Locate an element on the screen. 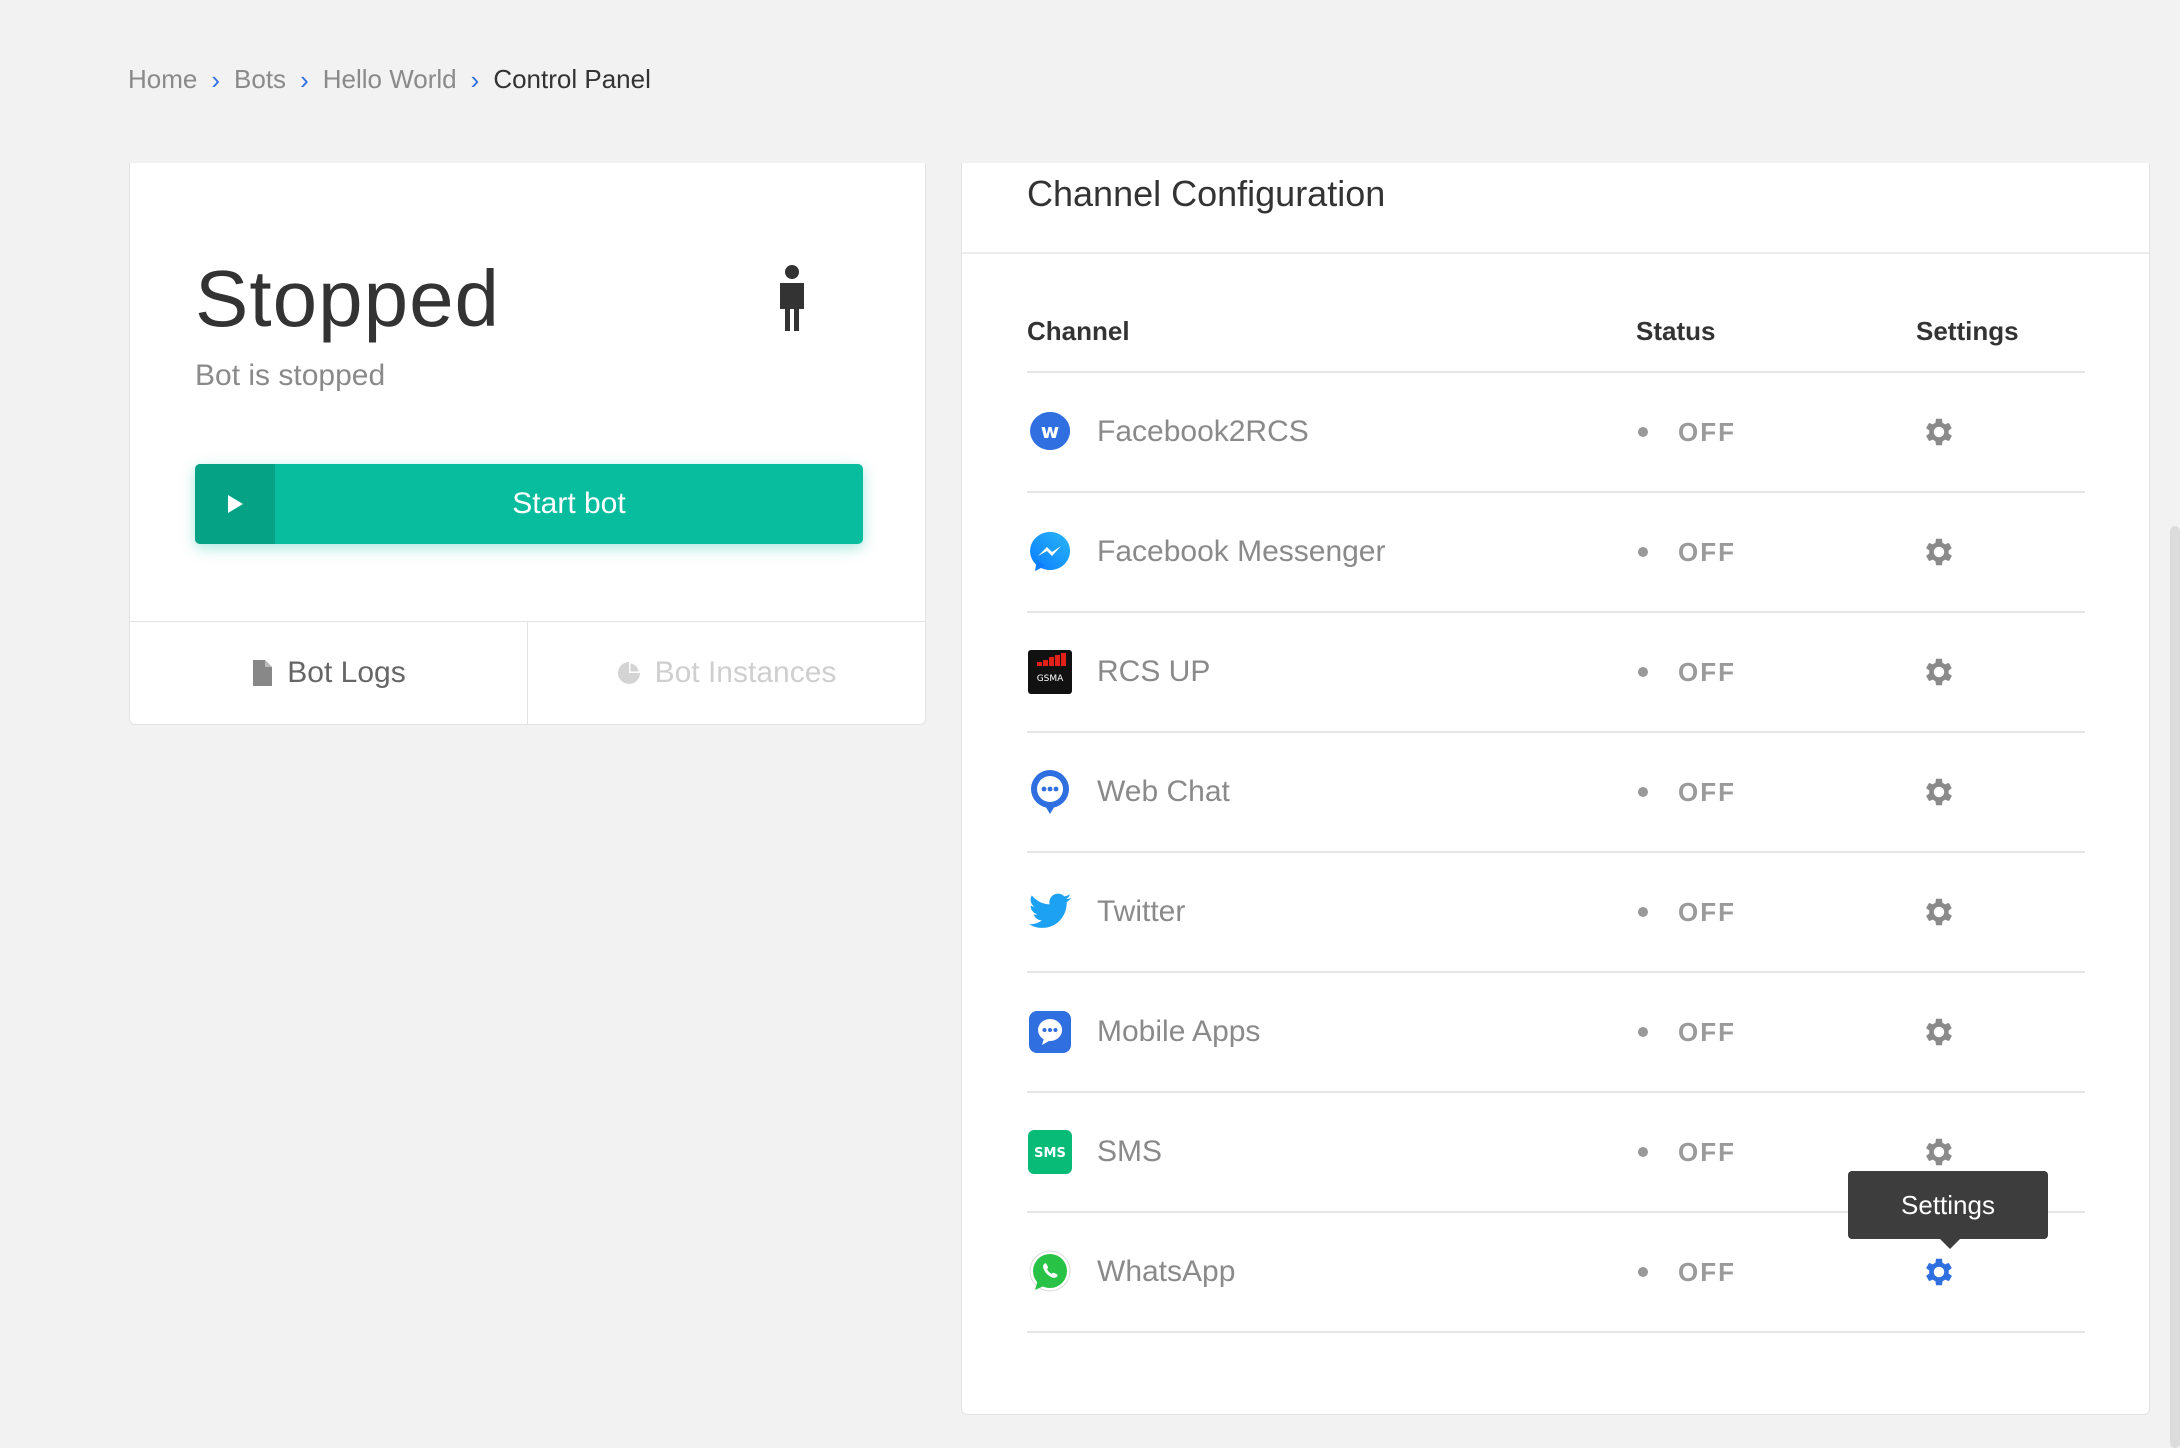  card-tabs: Bot Logs Bot Instances is located at coordinates (527, 672).